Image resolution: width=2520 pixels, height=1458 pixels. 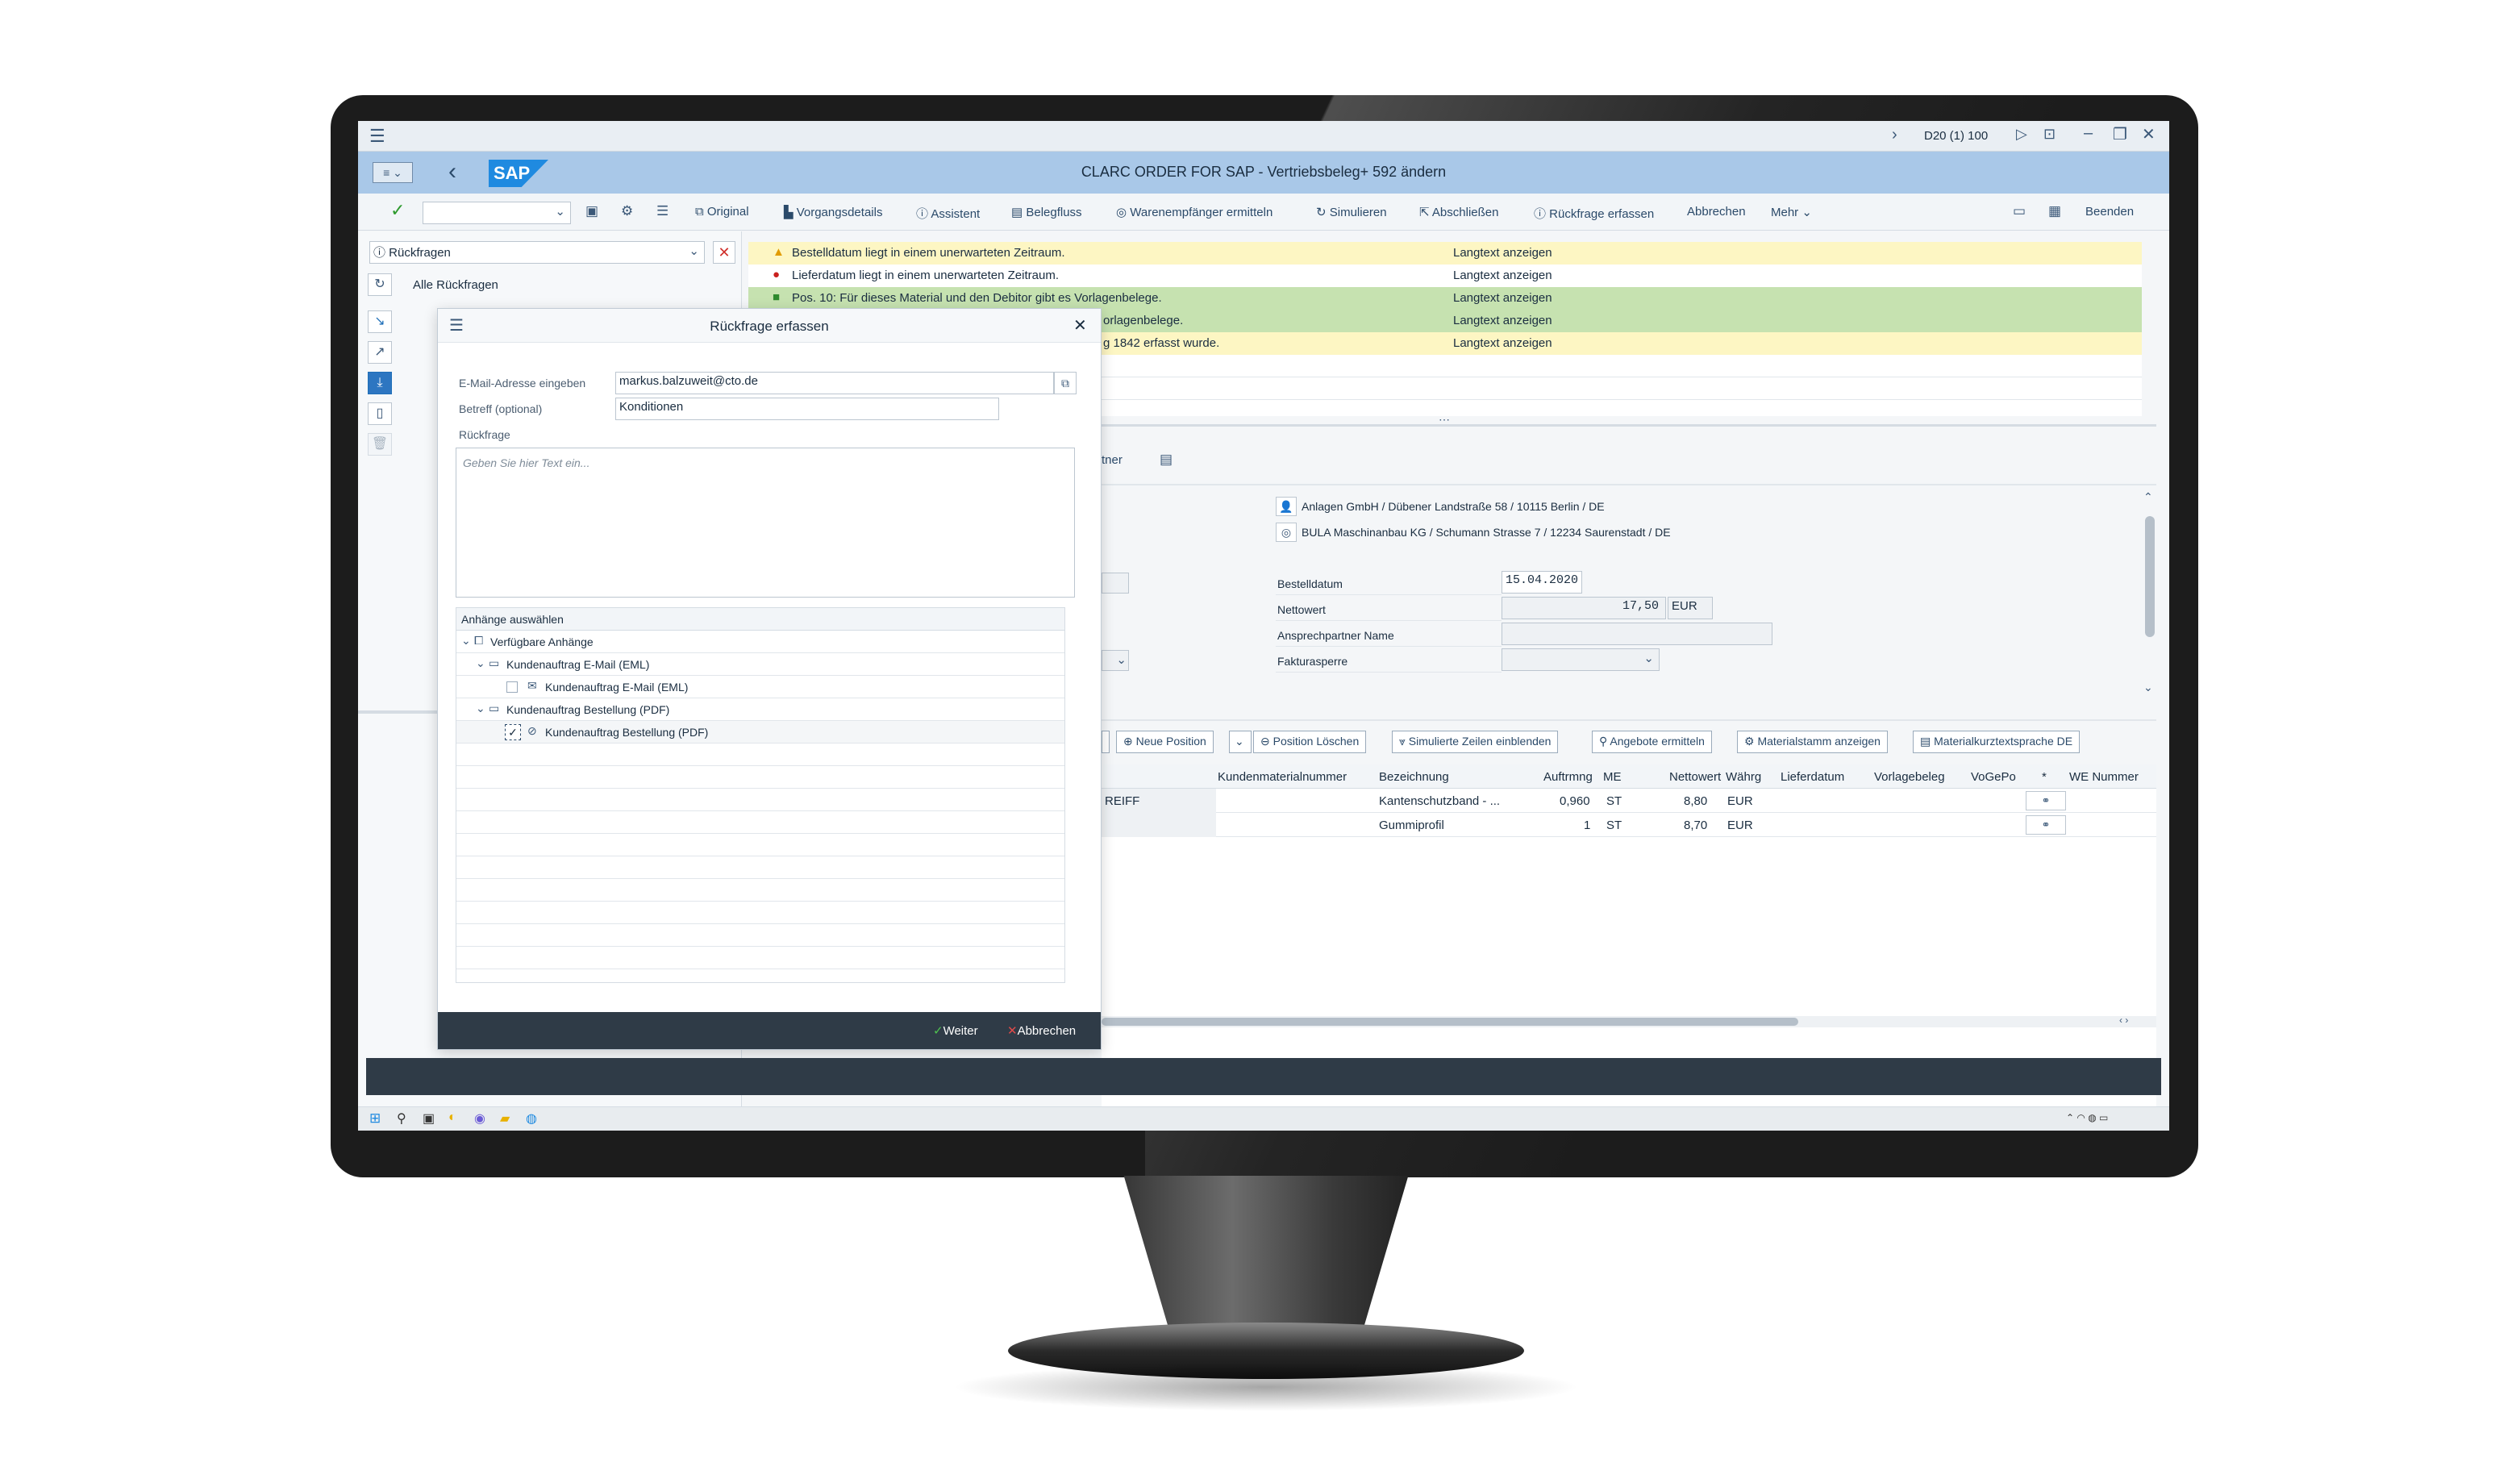 What do you see at coordinates (1194, 212) in the screenshot?
I see `warenempfaenger-button: ◎ Warenempfänger ermitteln` at bounding box center [1194, 212].